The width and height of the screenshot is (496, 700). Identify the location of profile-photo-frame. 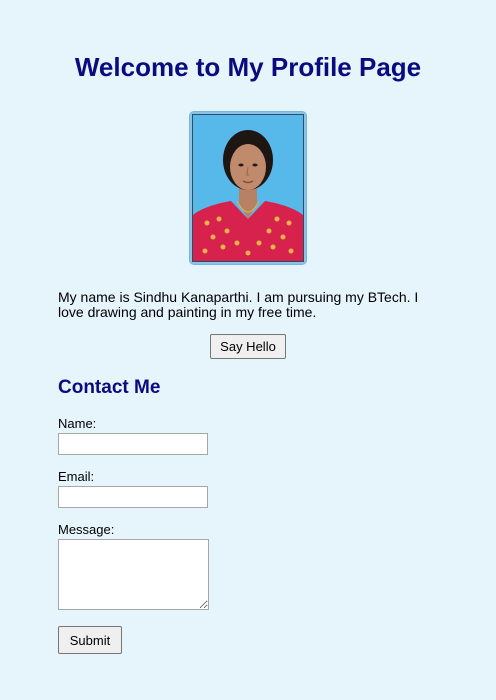
(248, 188).